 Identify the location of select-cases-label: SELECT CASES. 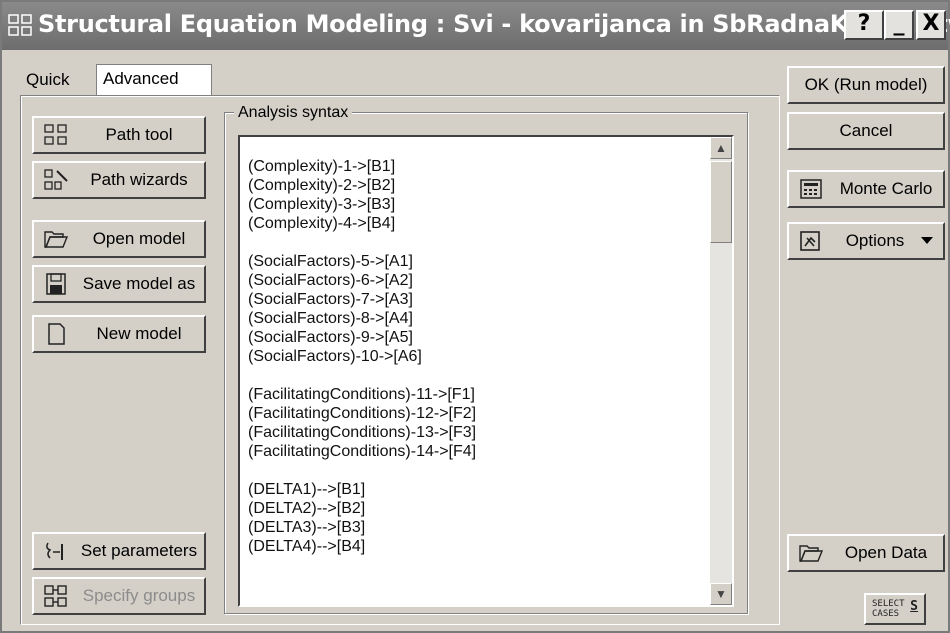
(888, 609).